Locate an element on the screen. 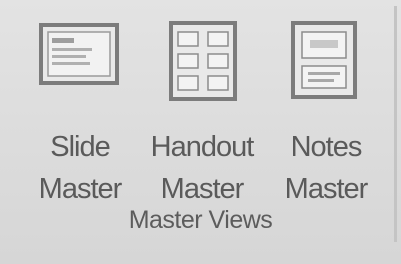  notes-master-label: Notes Master is located at coordinates (326, 168).